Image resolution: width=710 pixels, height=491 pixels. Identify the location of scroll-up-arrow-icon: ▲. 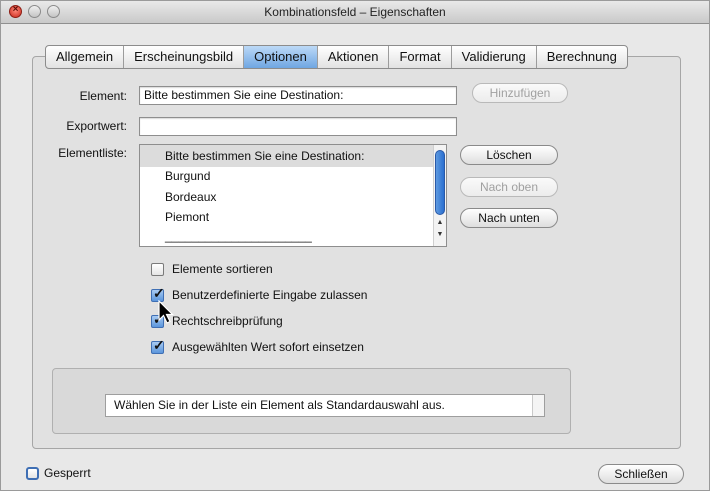
(440, 222).